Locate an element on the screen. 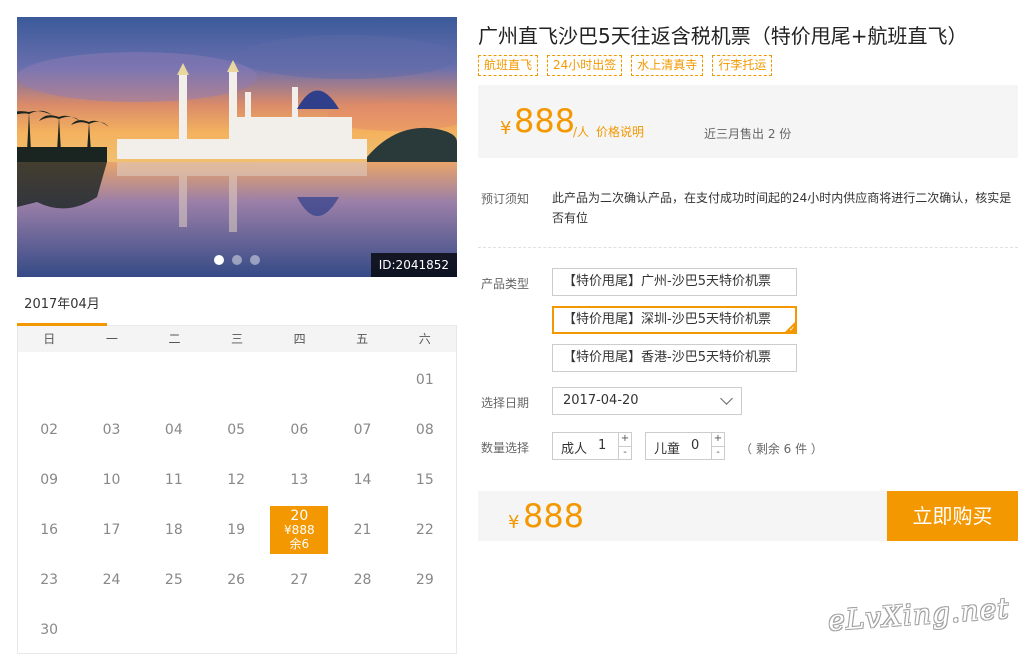 The width and height of the screenshot is (1033, 654). total-amount: 888 is located at coordinates (554, 516).